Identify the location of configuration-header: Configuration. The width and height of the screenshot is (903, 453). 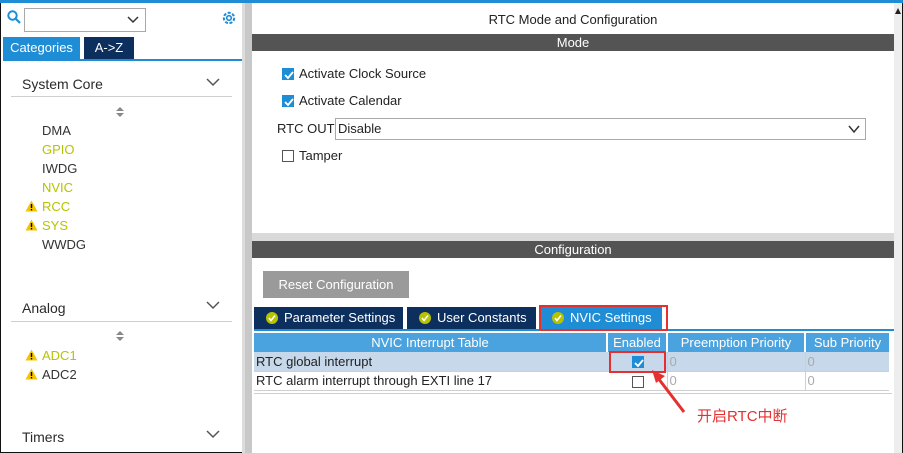
(573, 249).